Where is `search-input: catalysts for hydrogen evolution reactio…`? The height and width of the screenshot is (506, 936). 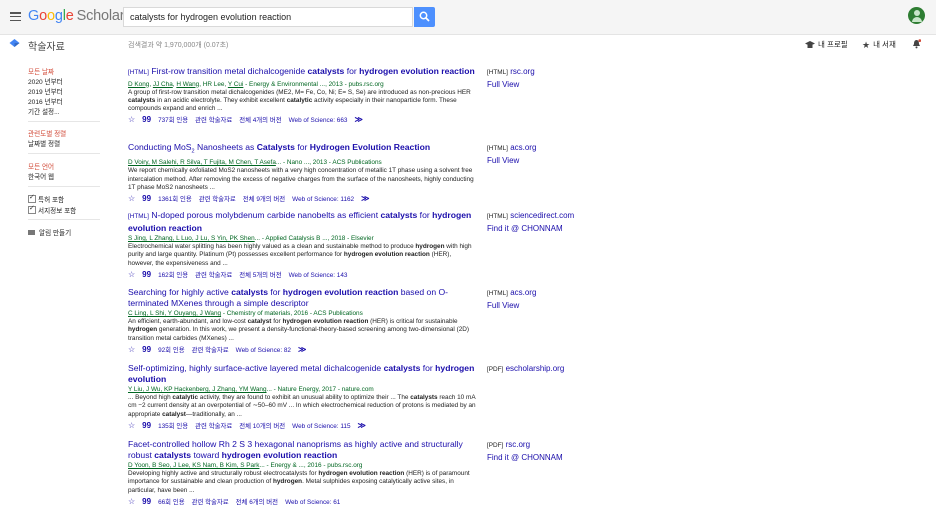 search-input: catalysts for hydrogen evolution reactio… is located at coordinates (268, 17).